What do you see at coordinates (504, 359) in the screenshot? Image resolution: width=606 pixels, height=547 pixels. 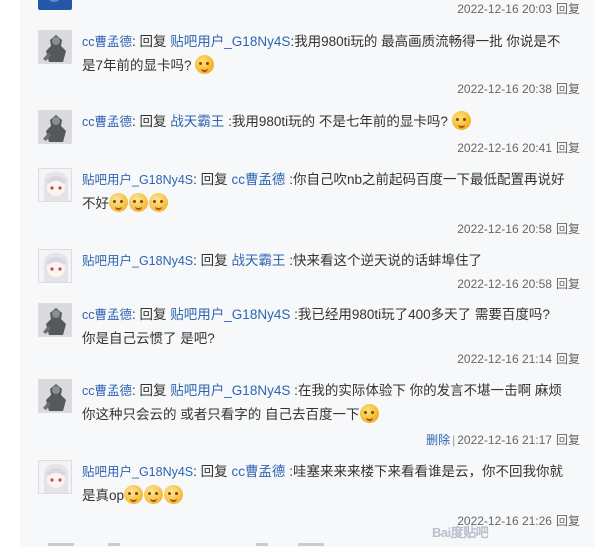 I see `timestamp: 2022-12-16 21:14` at bounding box center [504, 359].